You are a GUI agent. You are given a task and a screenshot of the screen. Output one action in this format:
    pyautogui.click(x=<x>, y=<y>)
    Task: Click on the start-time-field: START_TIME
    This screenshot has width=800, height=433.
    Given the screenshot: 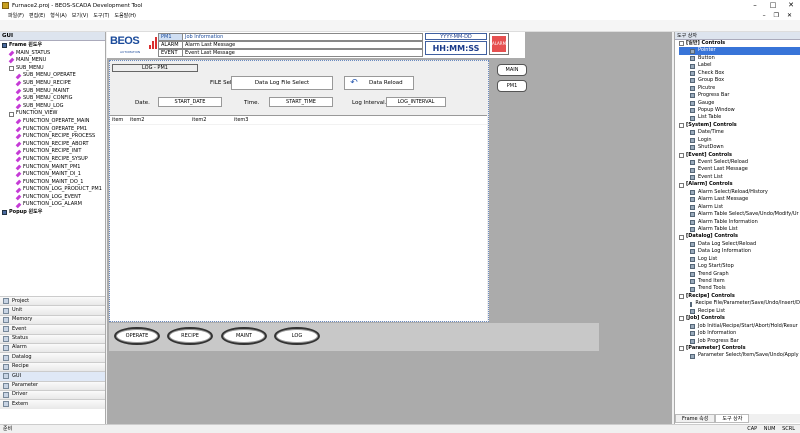 What is the action you would take?
    pyautogui.click(x=301, y=102)
    